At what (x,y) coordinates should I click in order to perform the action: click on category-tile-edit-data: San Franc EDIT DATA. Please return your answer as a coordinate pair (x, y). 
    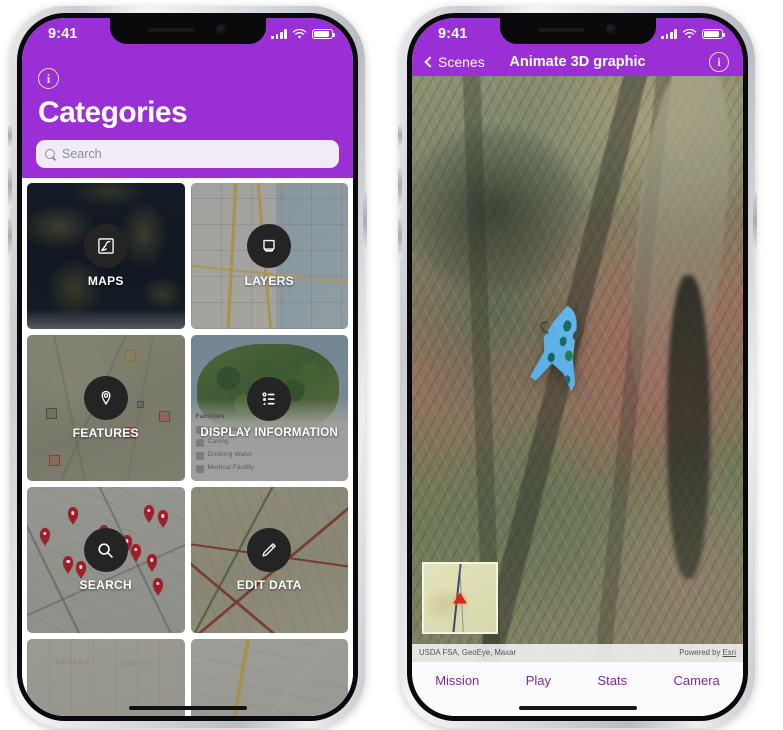
    Looking at the image, I should click on (269, 560).